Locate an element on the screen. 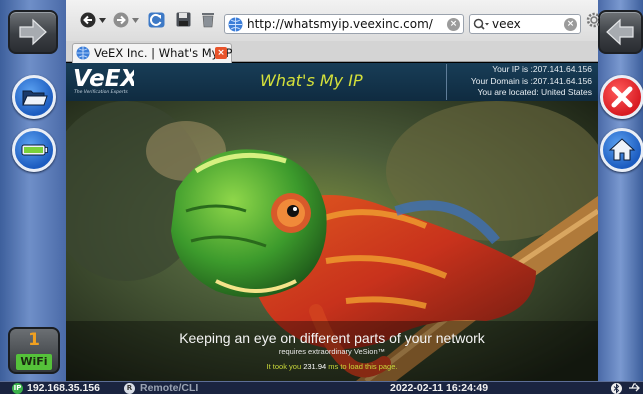 This screenshot has height=394, width=643. usb-icon is located at coordinates (634, 387).